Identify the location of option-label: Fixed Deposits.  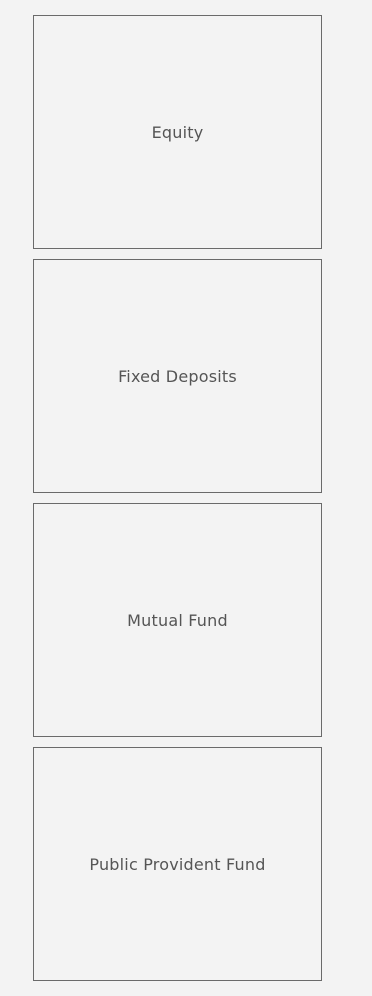
(177, 376).